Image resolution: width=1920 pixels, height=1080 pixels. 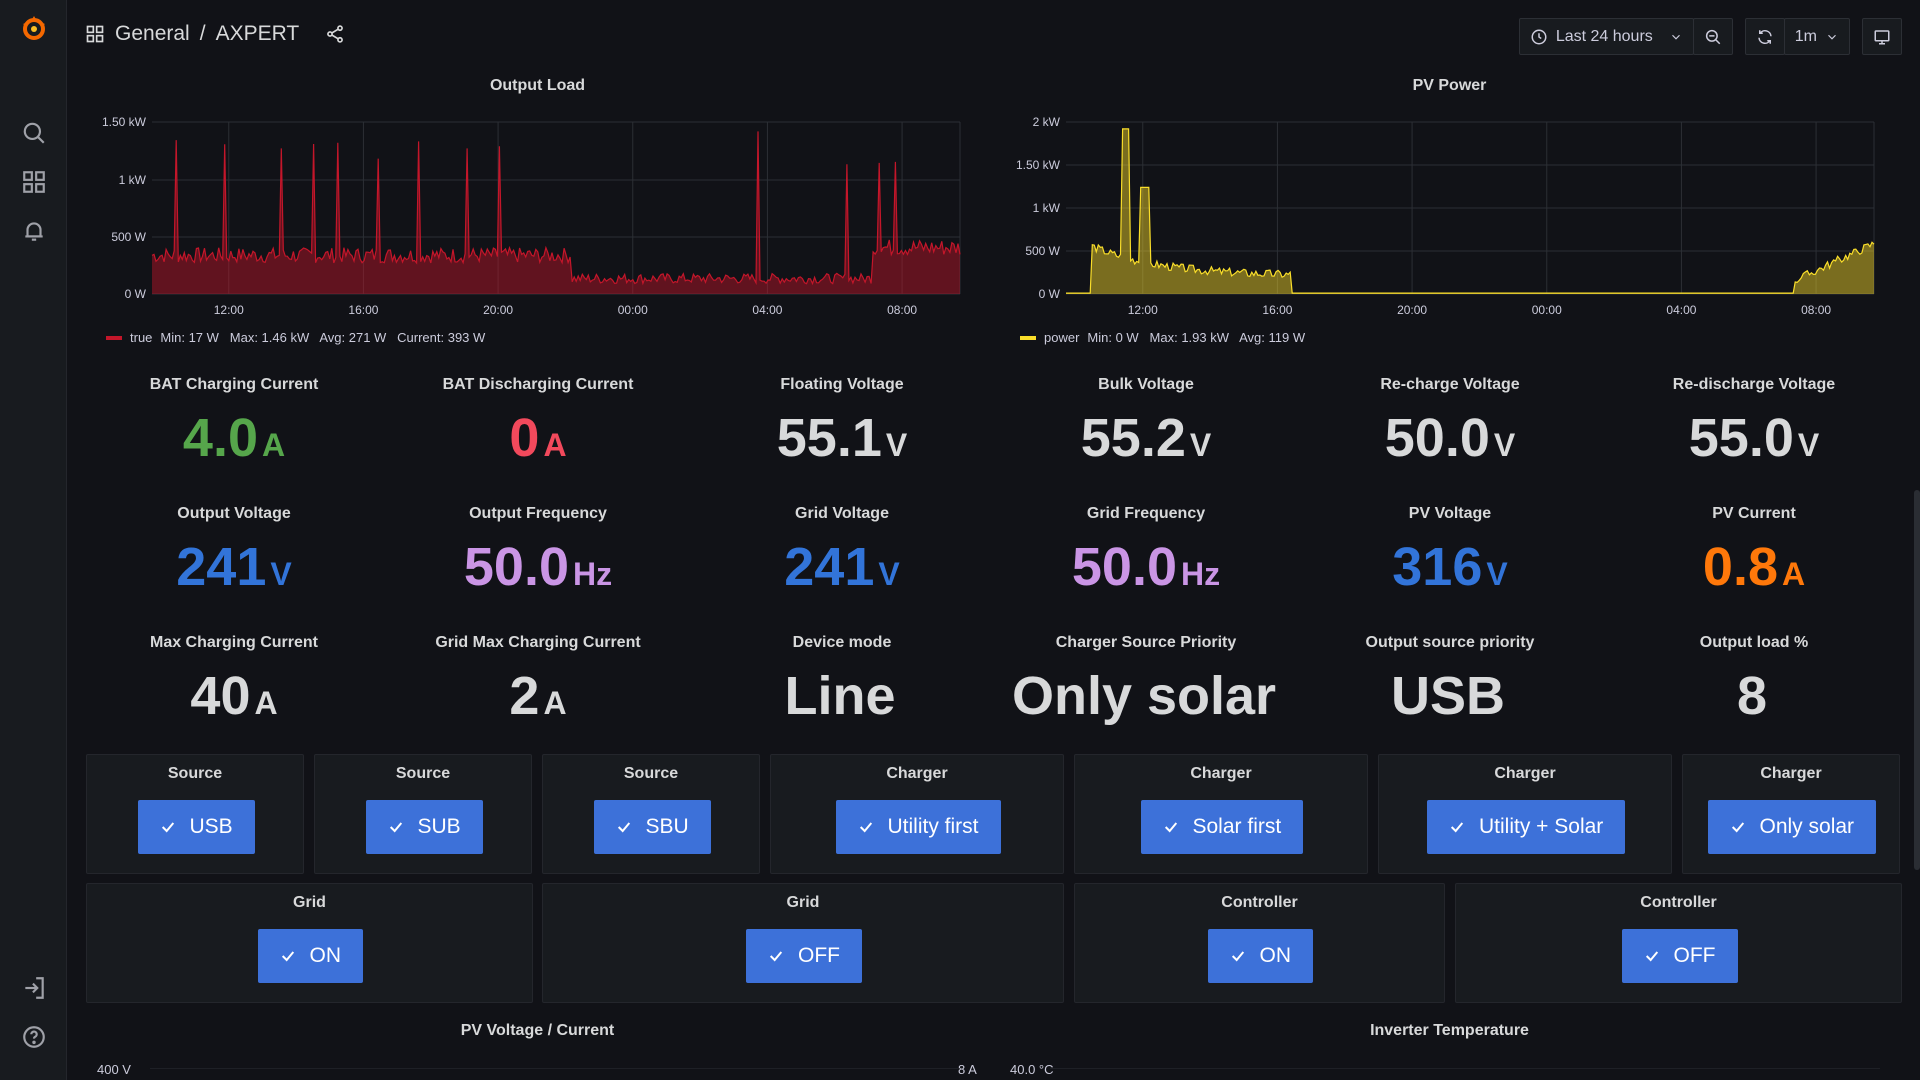 What do you see at coordinates (1792, 827) in the screenshot?
I see `set-mode-button: Only solar` at bounding box center [1792, 827].